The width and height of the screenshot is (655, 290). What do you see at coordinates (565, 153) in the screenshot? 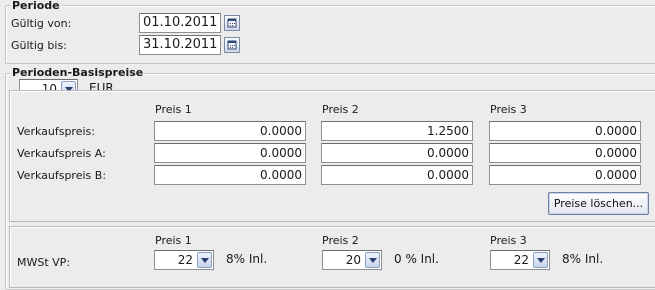
I see `verkaufspreis-a-preis-3: 0.0000` at bounding box center [565, 153].